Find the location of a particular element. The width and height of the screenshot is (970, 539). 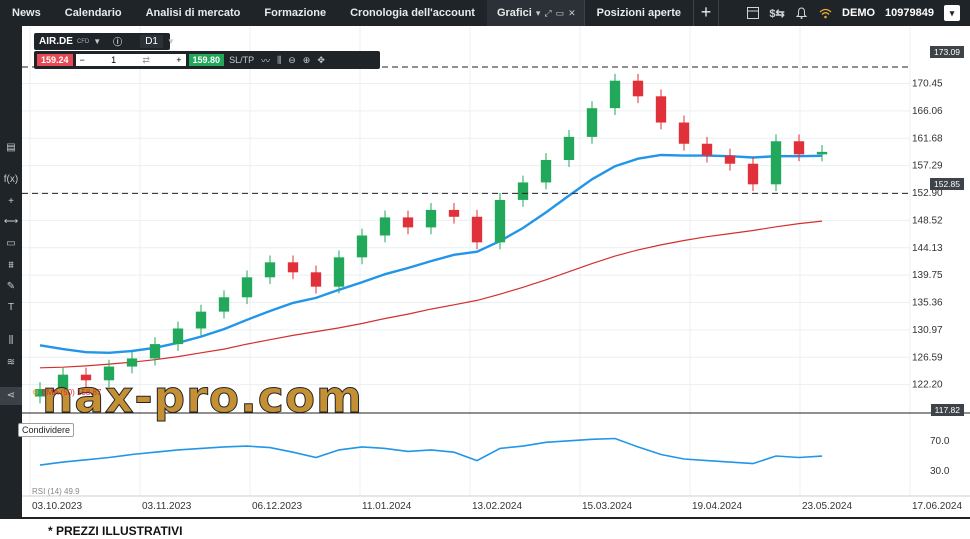

info-icon: ⓘ is located at coordinates (117, 41).